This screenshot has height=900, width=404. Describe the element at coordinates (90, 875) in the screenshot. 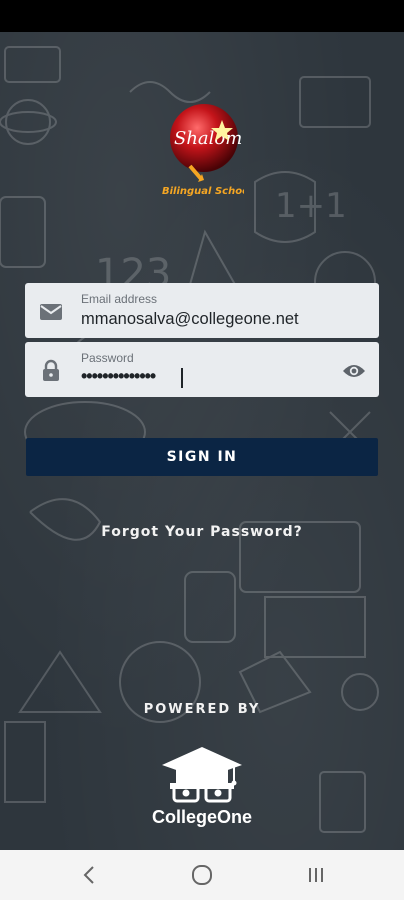

I see `chevron-left-icon` at that location.